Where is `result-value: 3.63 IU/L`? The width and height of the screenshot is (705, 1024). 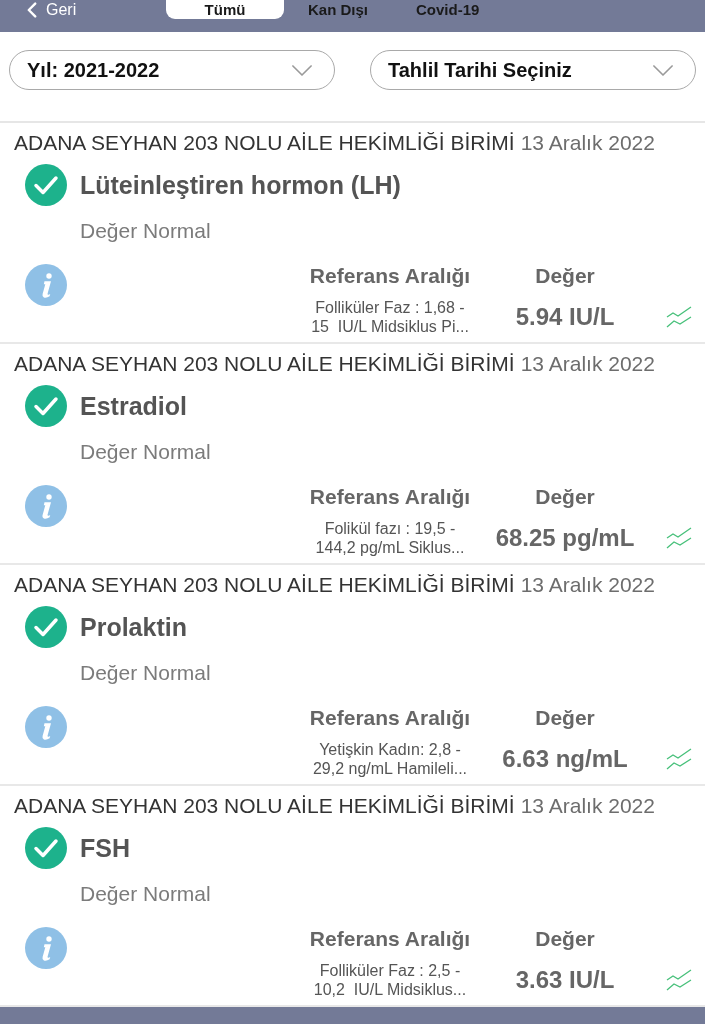 result-value: 3.63 IU/L is located at coordinates (565, 980).